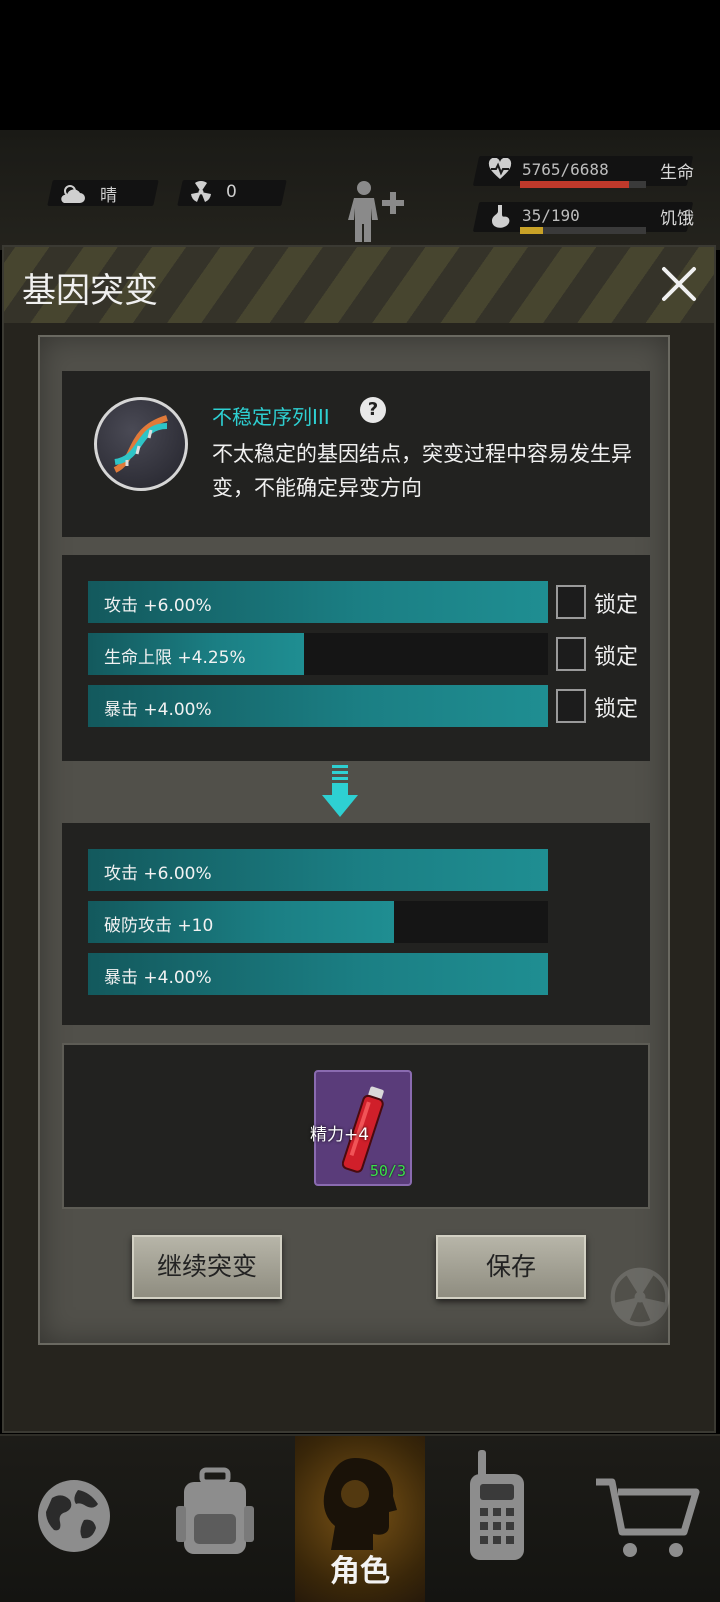 Image resolution: width=720 pixels, height=1602 pixels. Describe the element at coordinates (141, 444) in the screenshot. I see `dna-icon` at that location.